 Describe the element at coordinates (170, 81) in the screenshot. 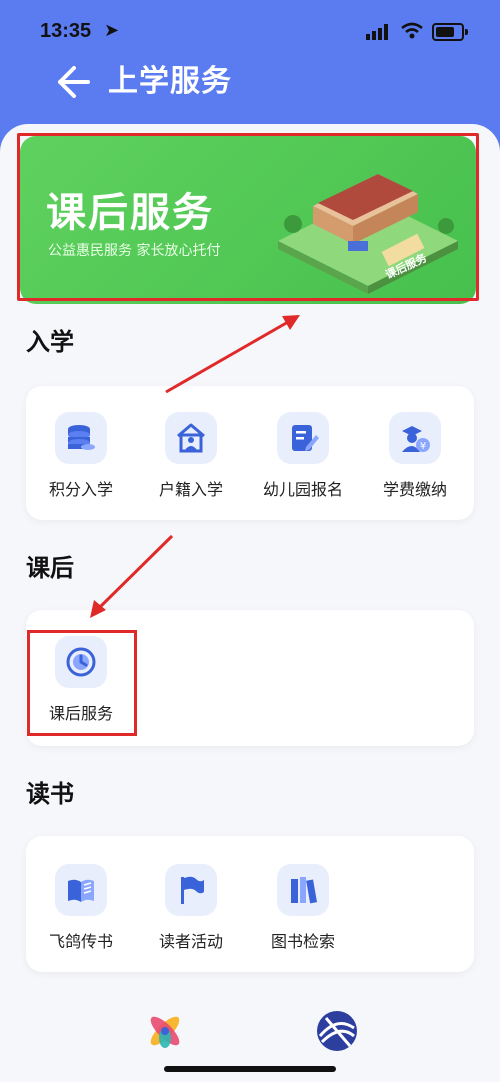

I see `page-title: 上学服务` at that location.